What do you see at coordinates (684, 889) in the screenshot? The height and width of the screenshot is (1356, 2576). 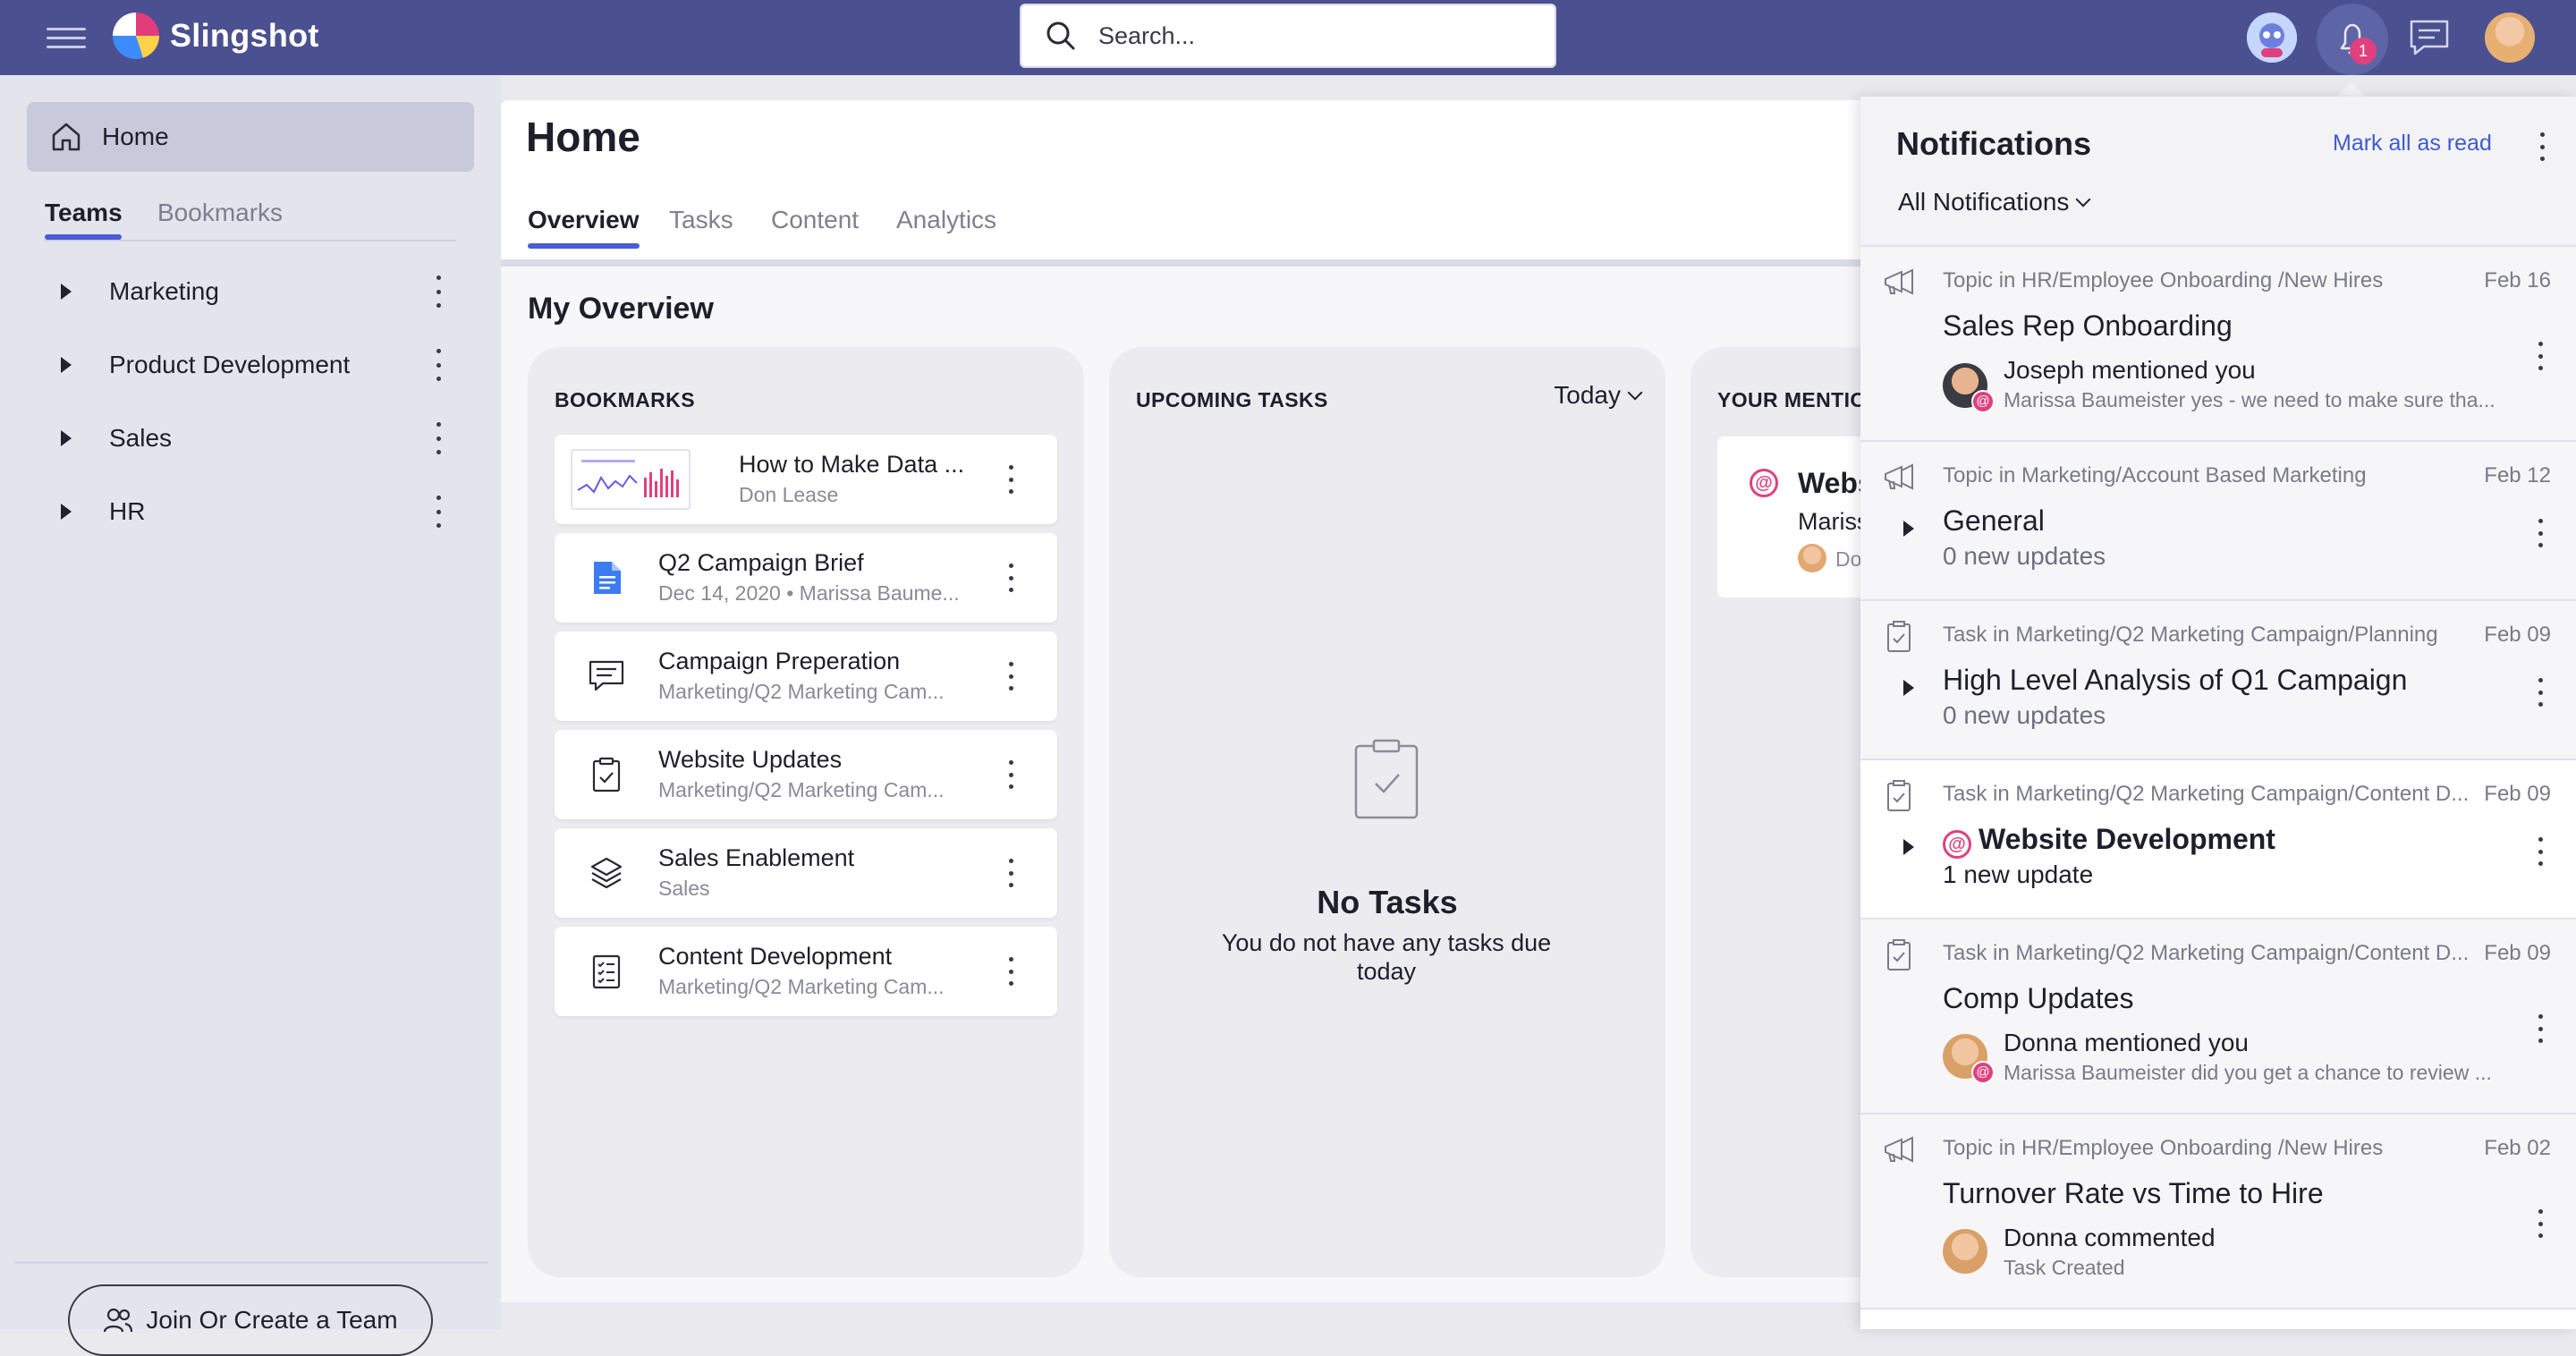 I see `bookmark-subtitle: Sales` at bounding box center [684, 889].